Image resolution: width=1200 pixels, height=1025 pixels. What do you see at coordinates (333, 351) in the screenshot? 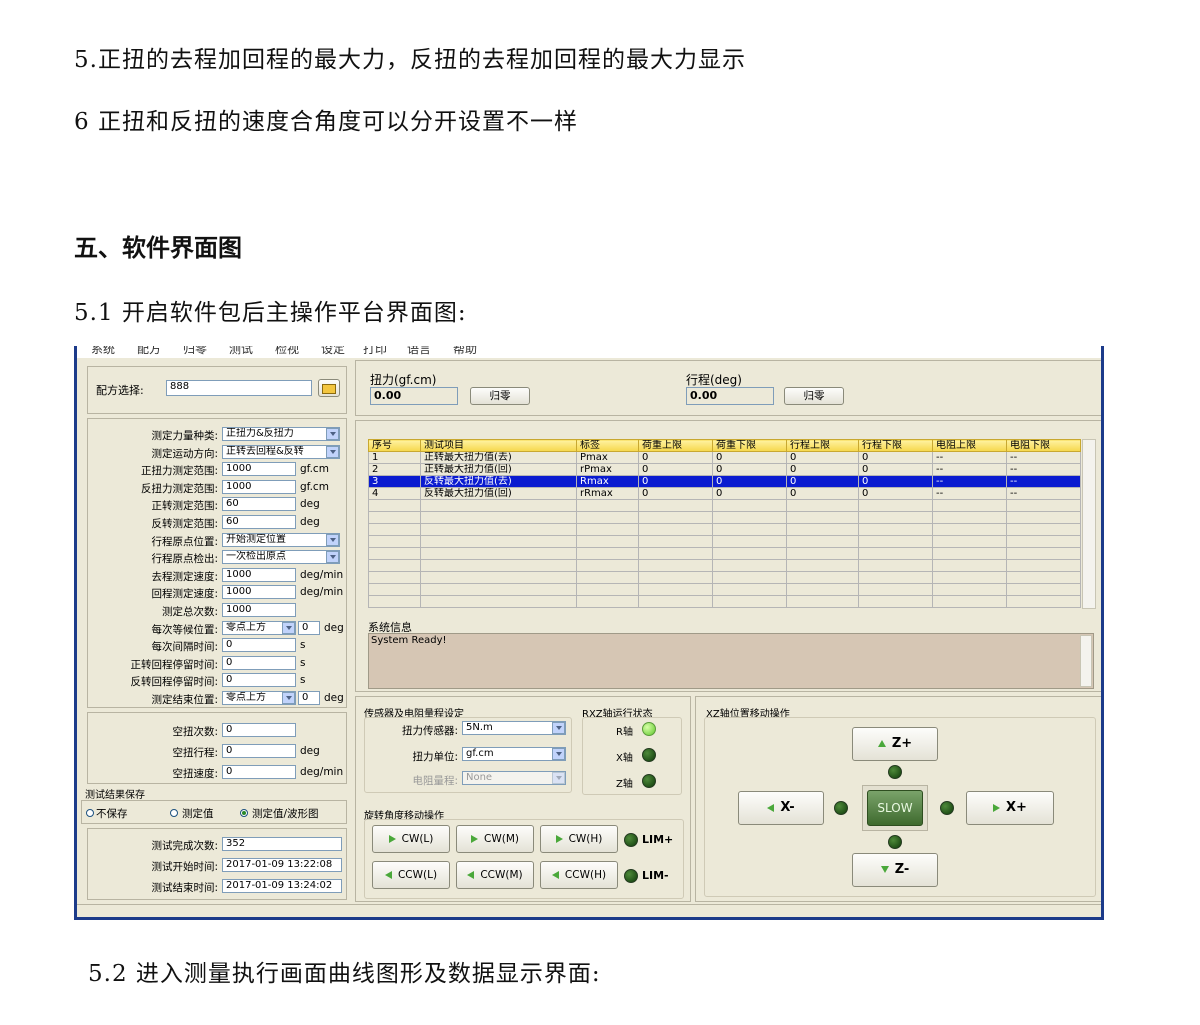
I see `menu-settings: 设定` at bounding box center [333, 351].